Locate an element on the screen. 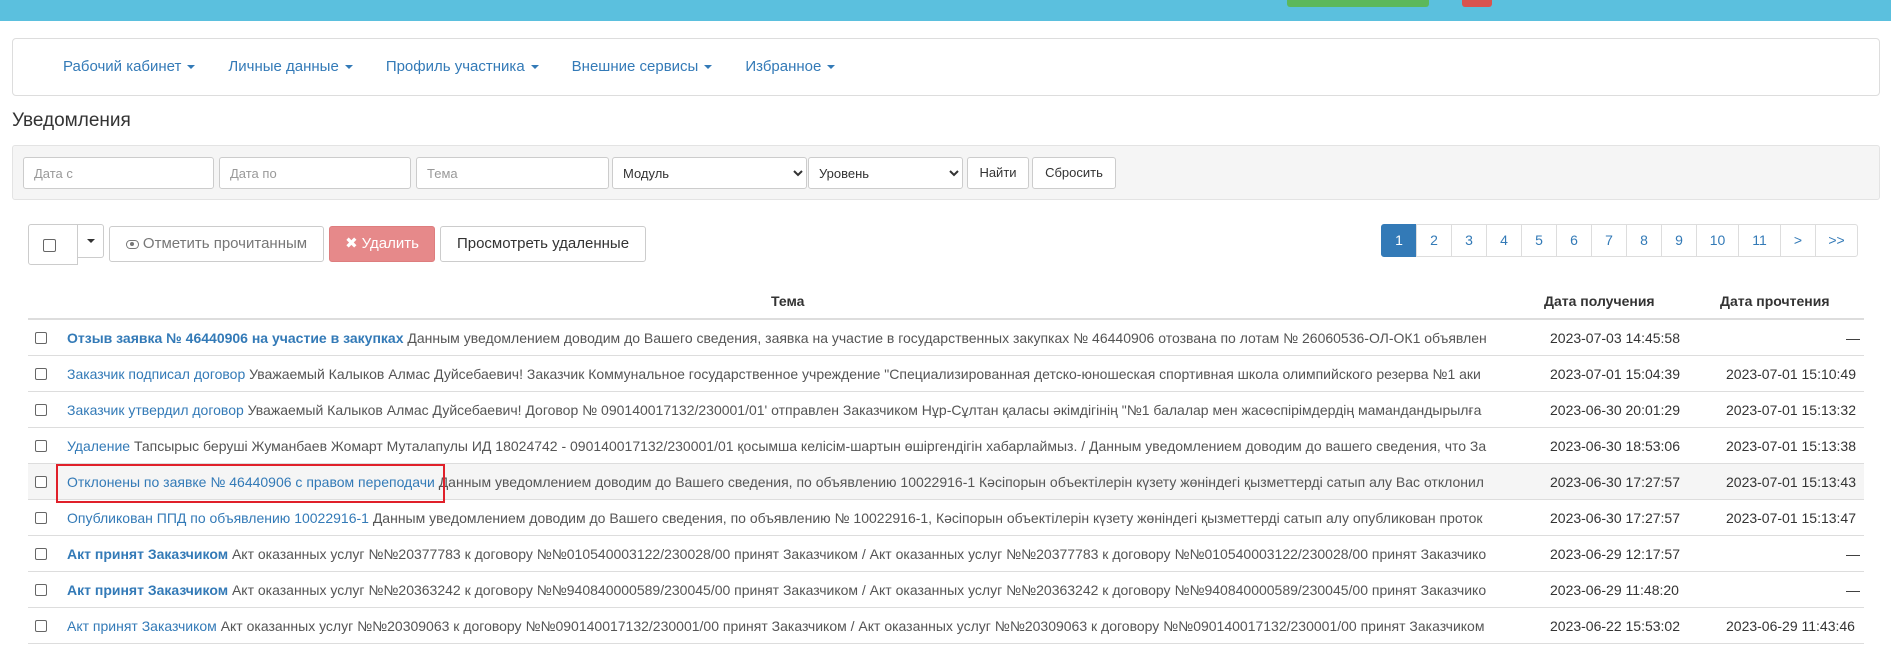  page-5-button: 5 is located at coordinates (1539, 240).